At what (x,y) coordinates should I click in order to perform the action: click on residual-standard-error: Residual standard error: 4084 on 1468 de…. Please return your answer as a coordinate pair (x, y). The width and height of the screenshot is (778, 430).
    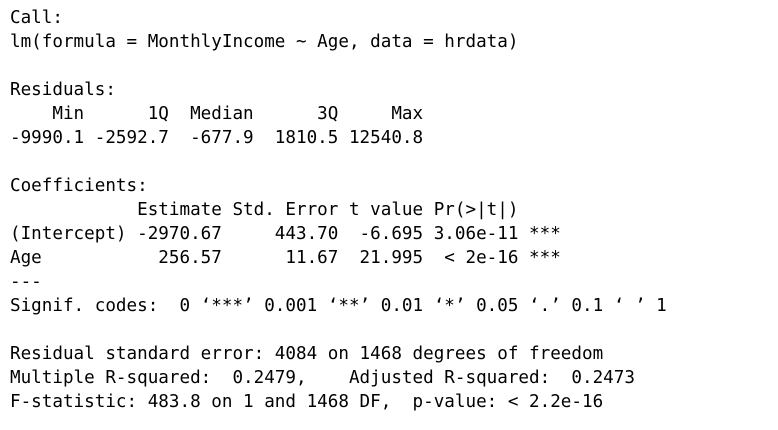
    Looking at the image, I should click on (307, 354).